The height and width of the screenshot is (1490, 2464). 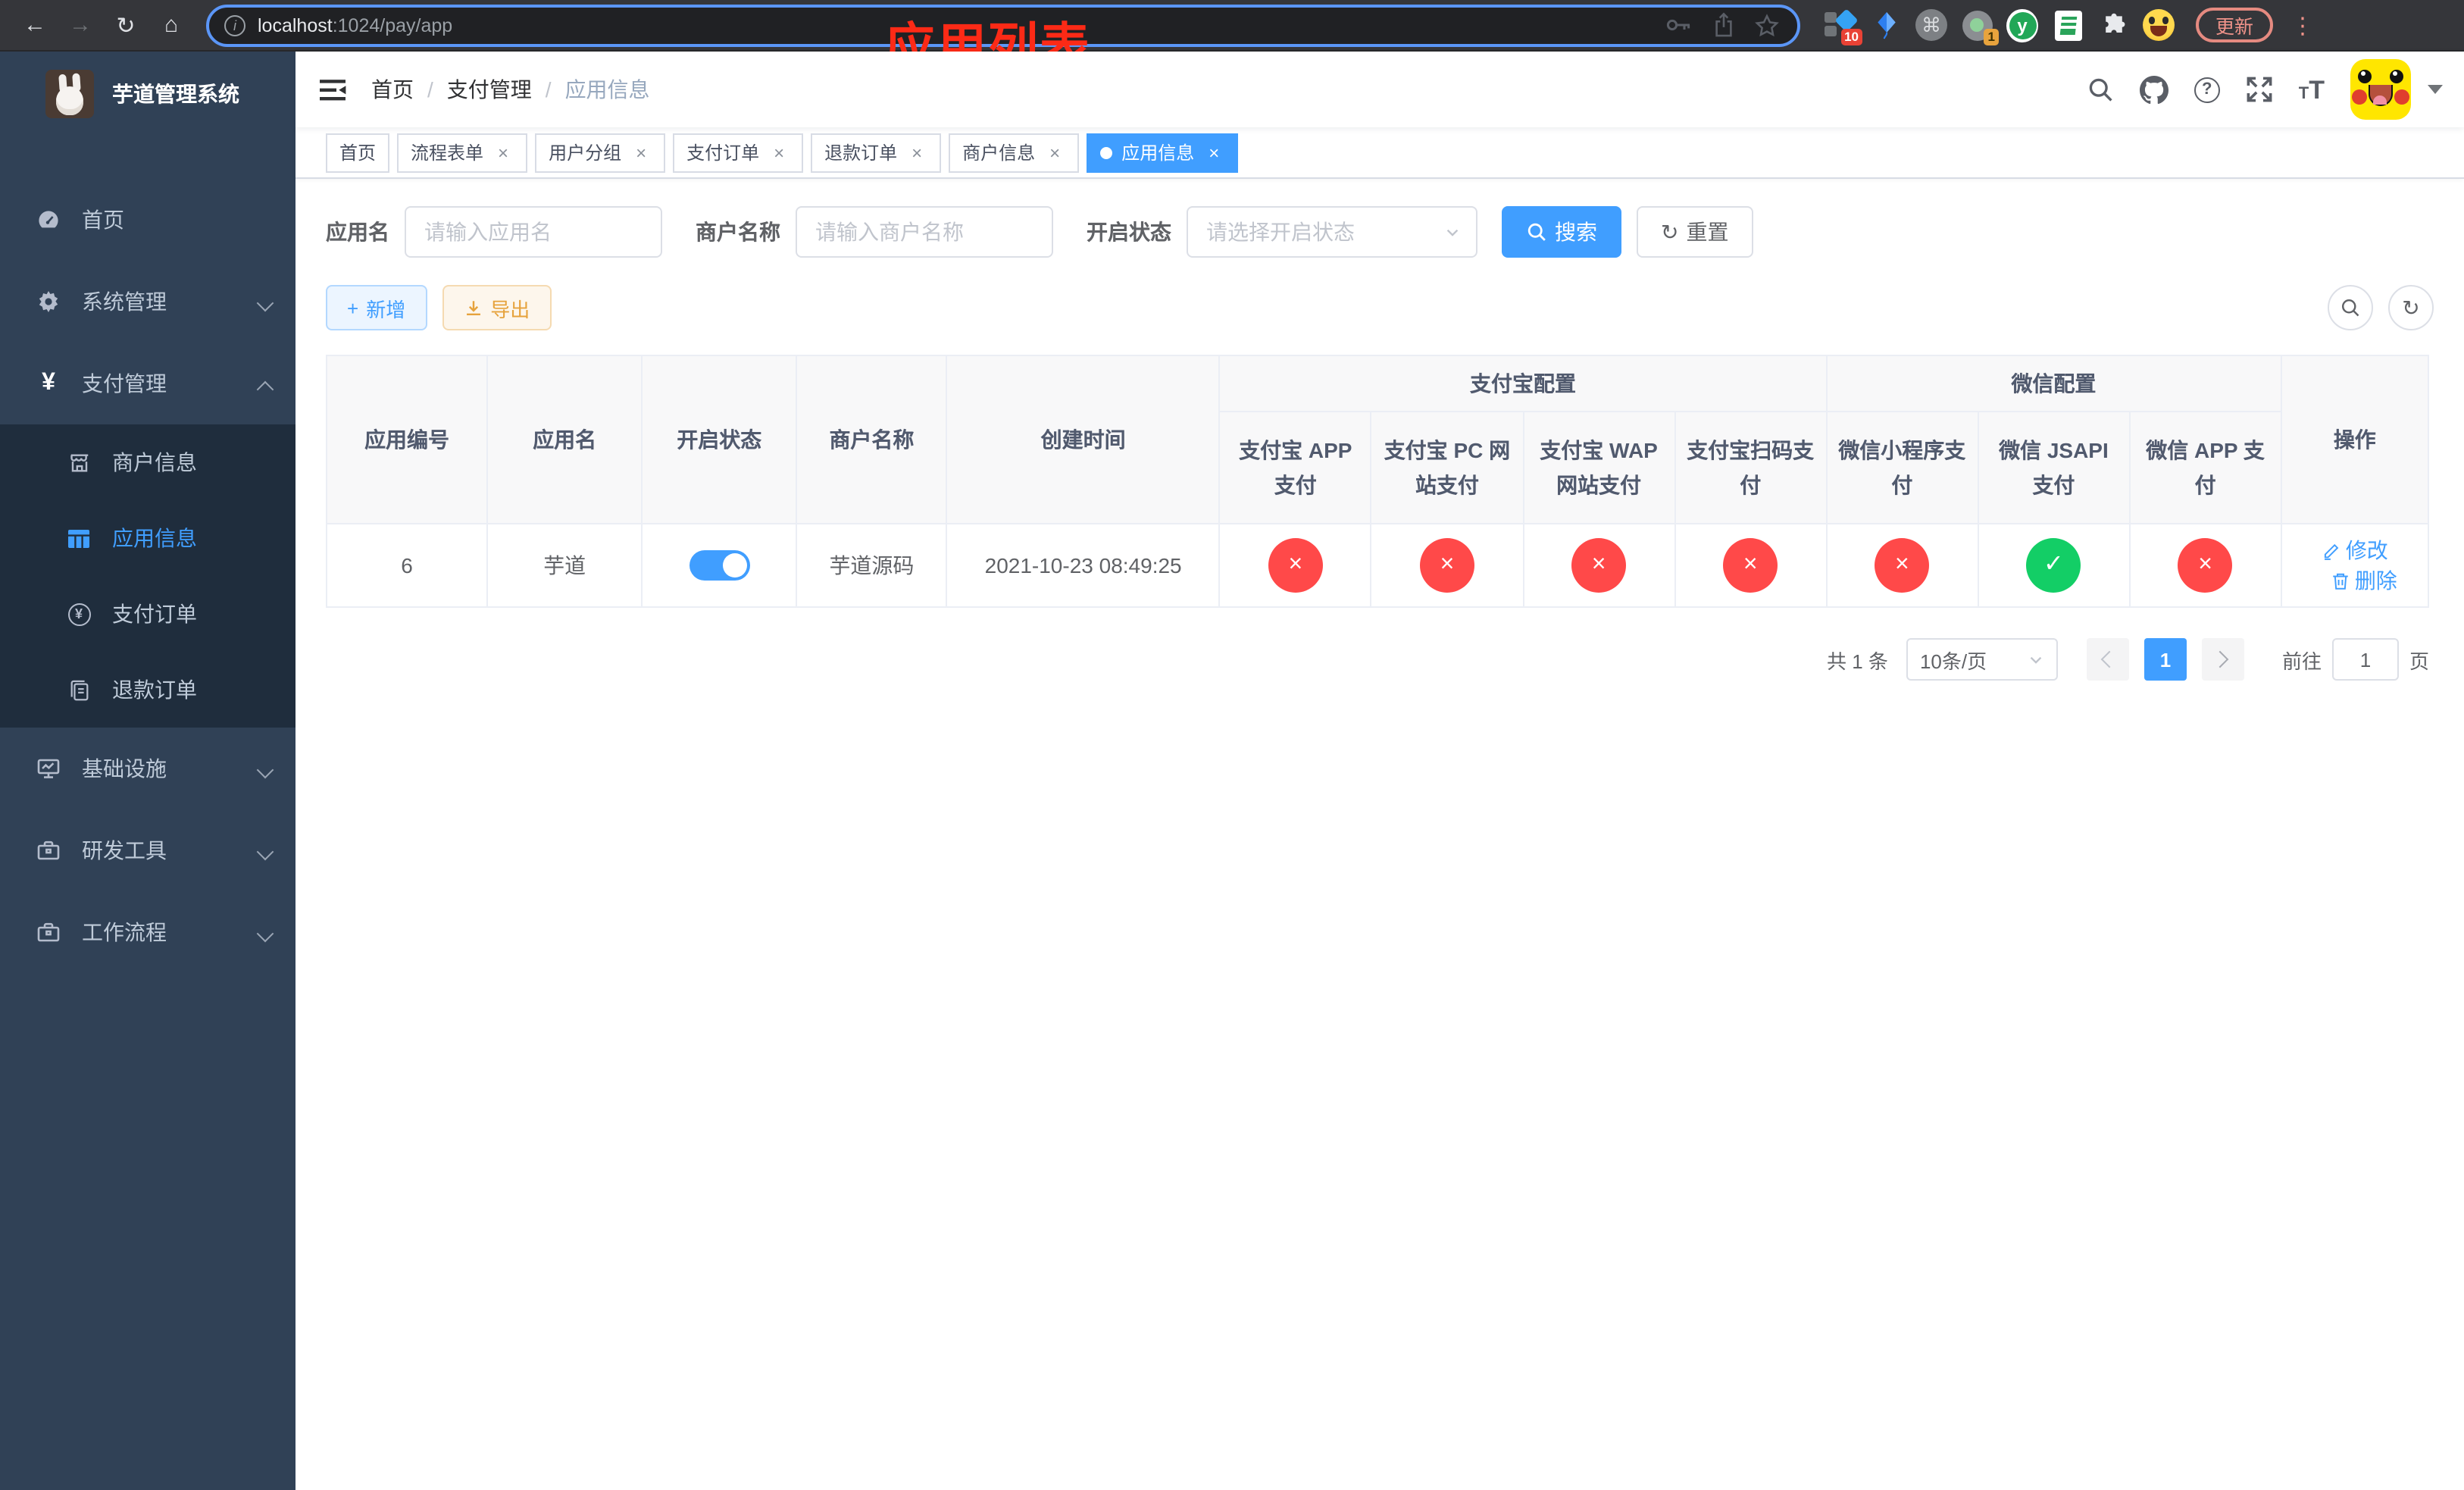 I want to click on avatar-dropdown-icon, so click(x=2435, y=89).